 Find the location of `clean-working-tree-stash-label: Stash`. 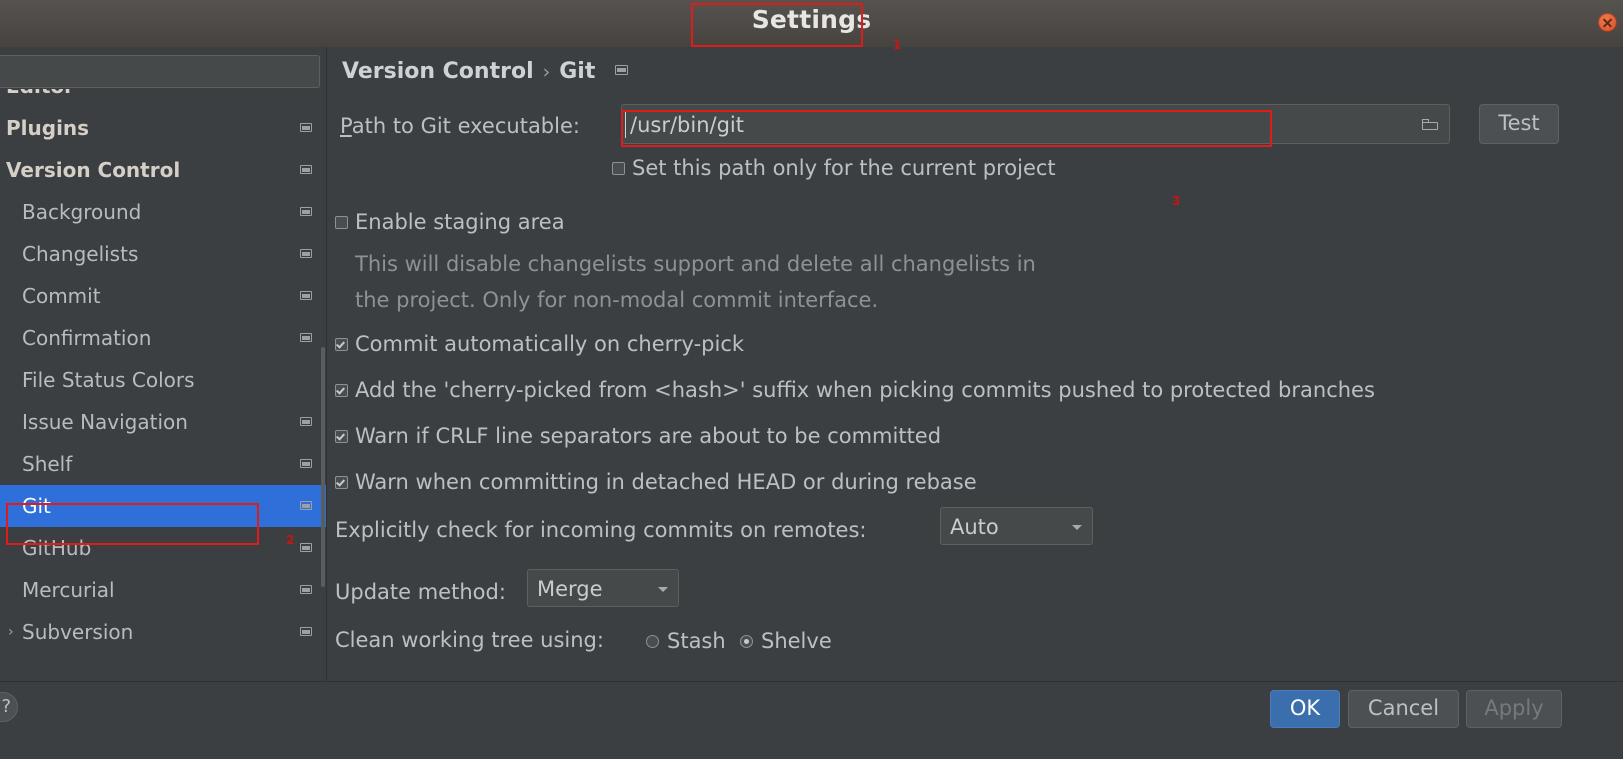

clean-working-tree-stash-label: Stash is located at coordinates (696, 641).